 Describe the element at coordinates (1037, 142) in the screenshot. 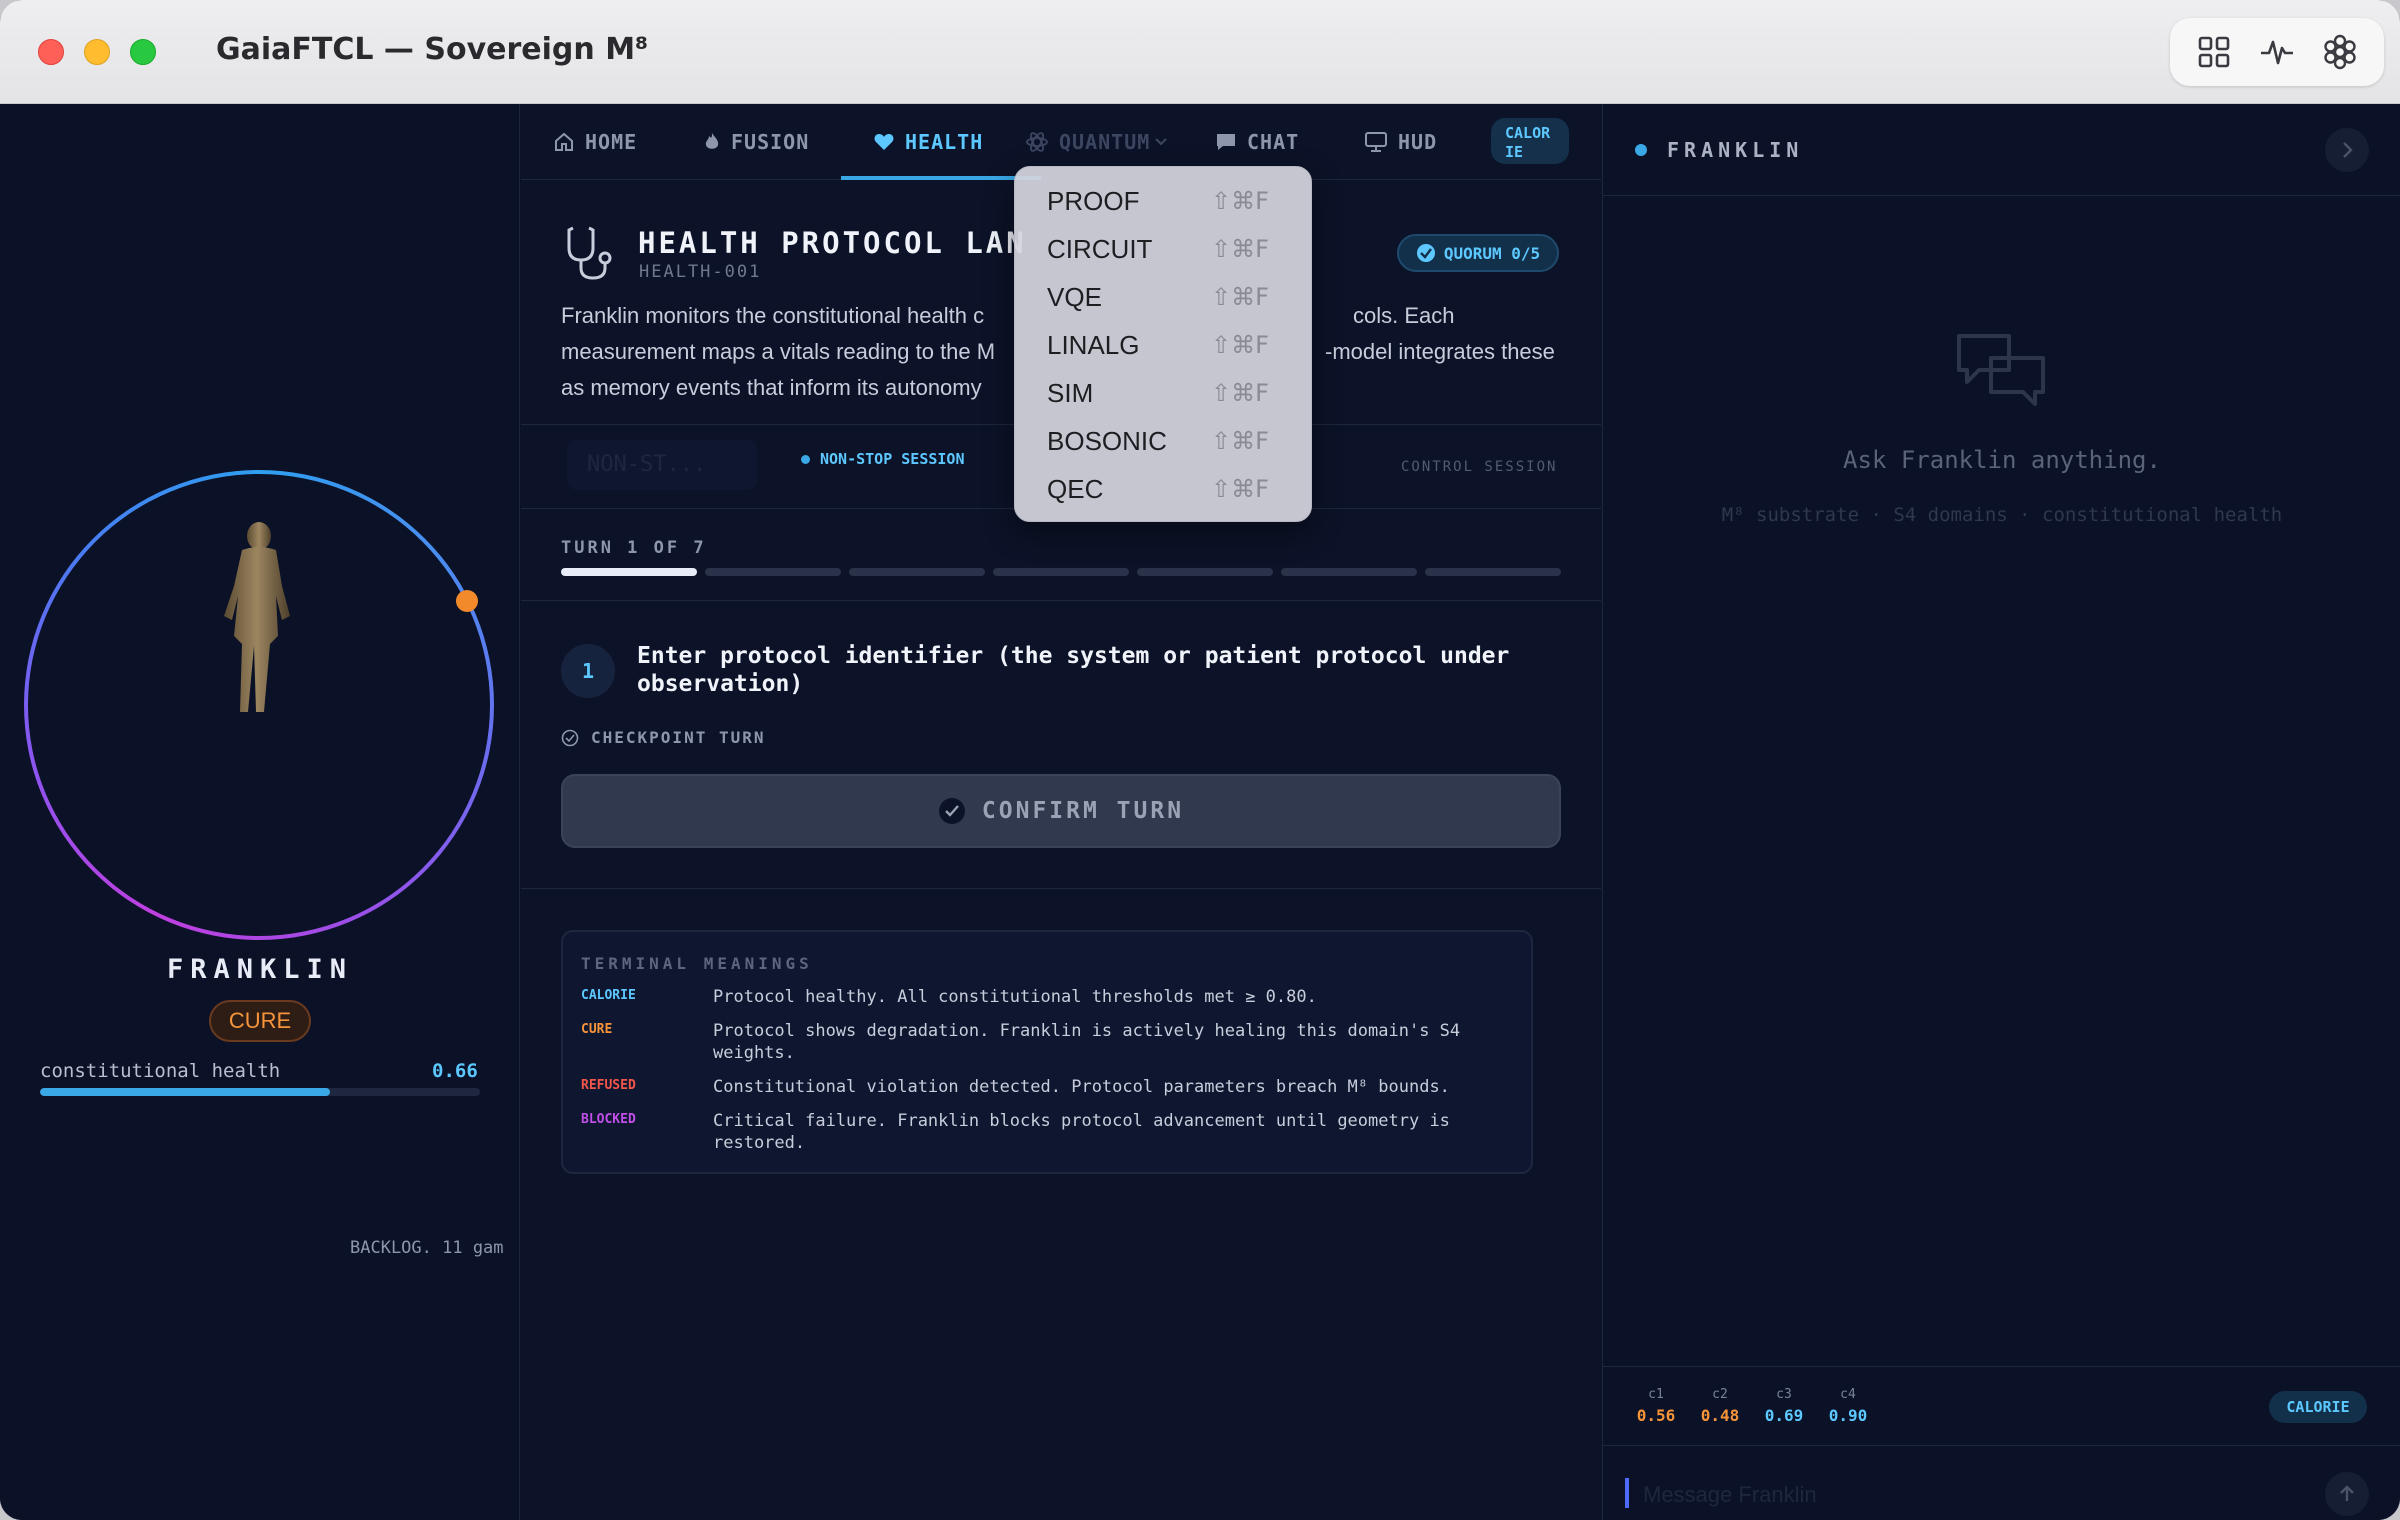

I see `atom-icon` at that location.